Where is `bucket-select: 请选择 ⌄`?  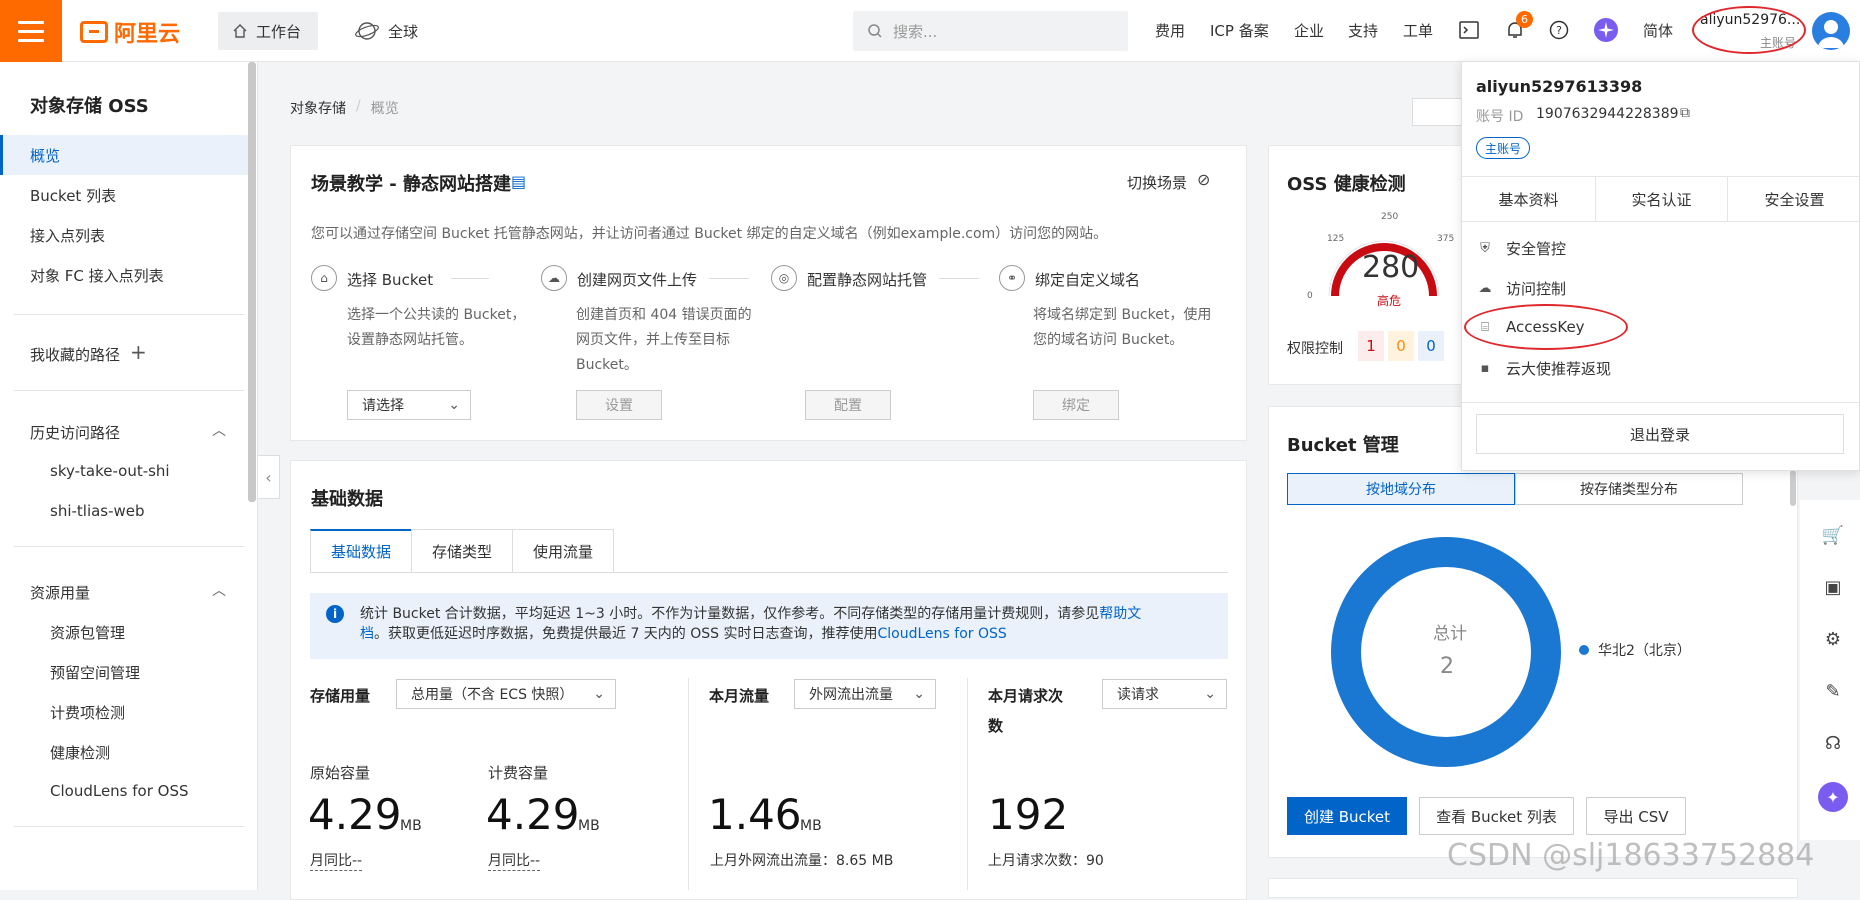 bucket-select: 请选择 ⌄ is located at coordinates (409, 405).